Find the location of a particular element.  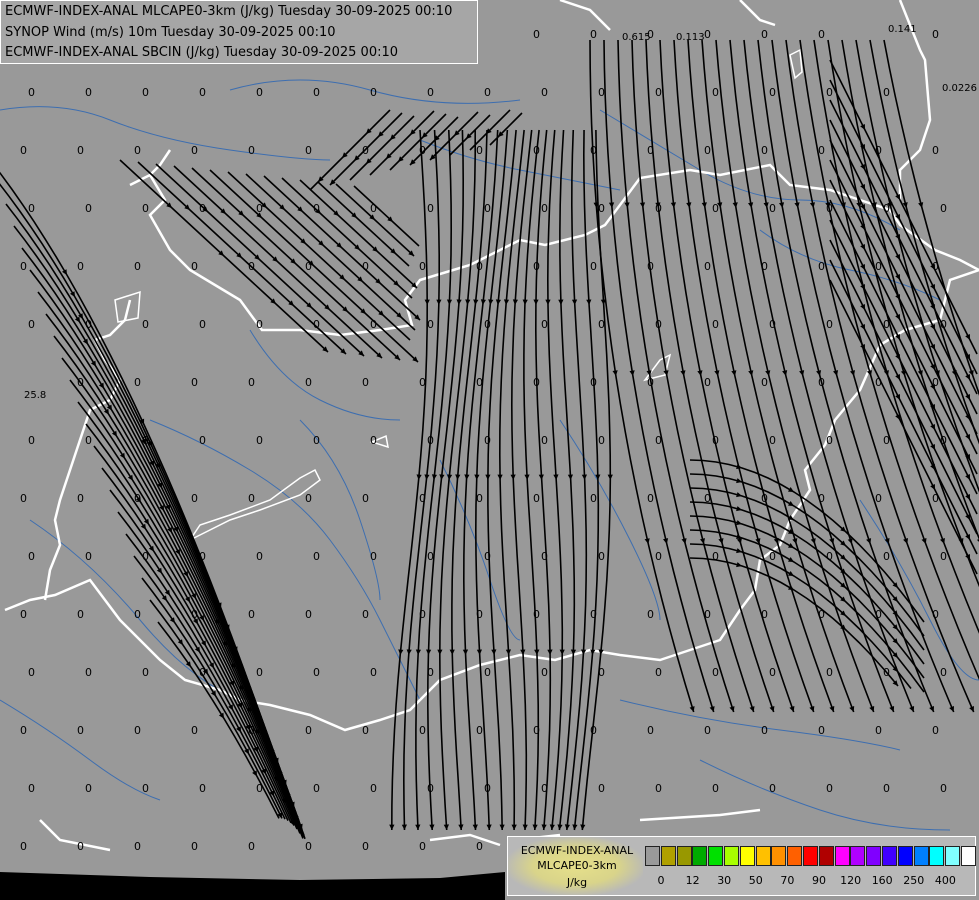

legend-tick-label: 120 is located at coordinates (851, 880).